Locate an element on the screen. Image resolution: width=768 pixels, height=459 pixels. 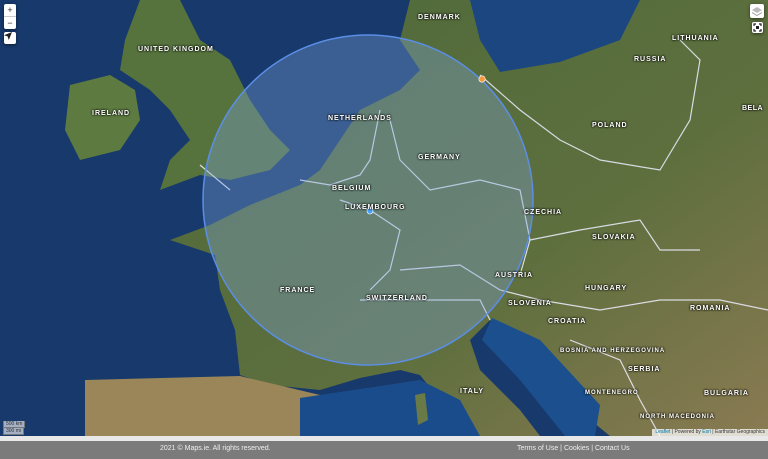
attribution-source: | Earthstar Geographics is located at coordinates (737, 432).